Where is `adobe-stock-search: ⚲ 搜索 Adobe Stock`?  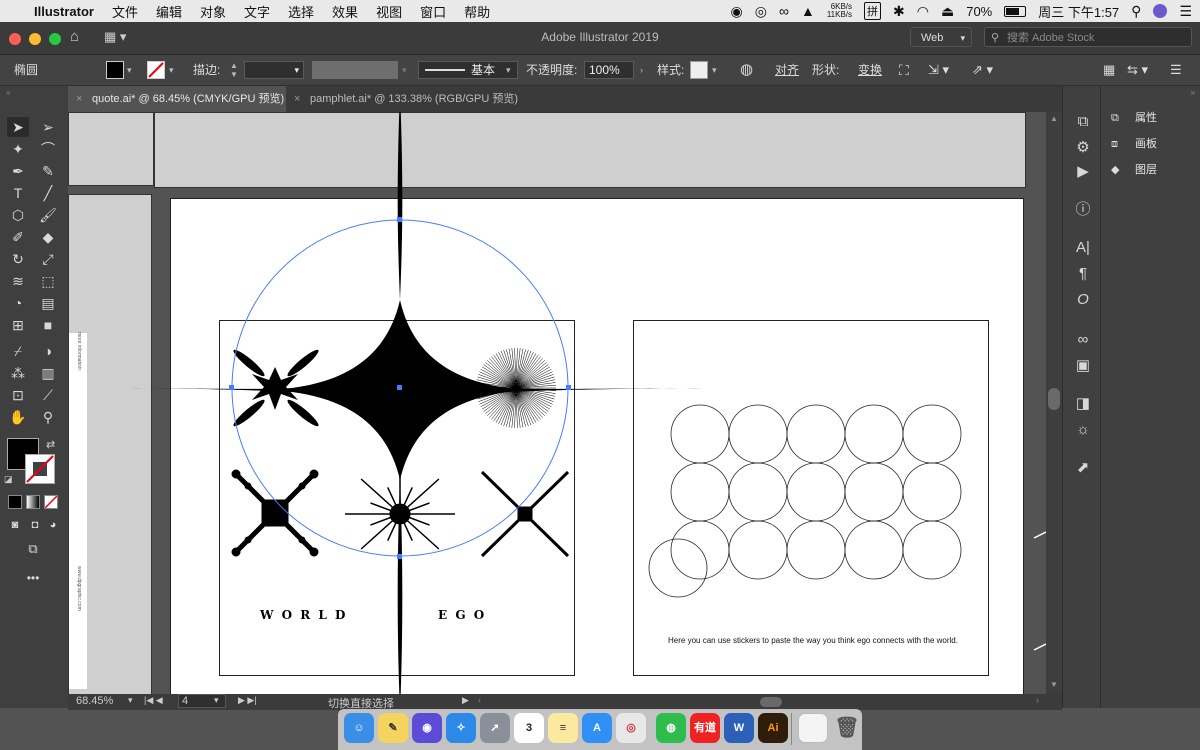
adobe-stock-search: ⚲ 搜索 Adobe Stock is located at coordinates (1088, 37).